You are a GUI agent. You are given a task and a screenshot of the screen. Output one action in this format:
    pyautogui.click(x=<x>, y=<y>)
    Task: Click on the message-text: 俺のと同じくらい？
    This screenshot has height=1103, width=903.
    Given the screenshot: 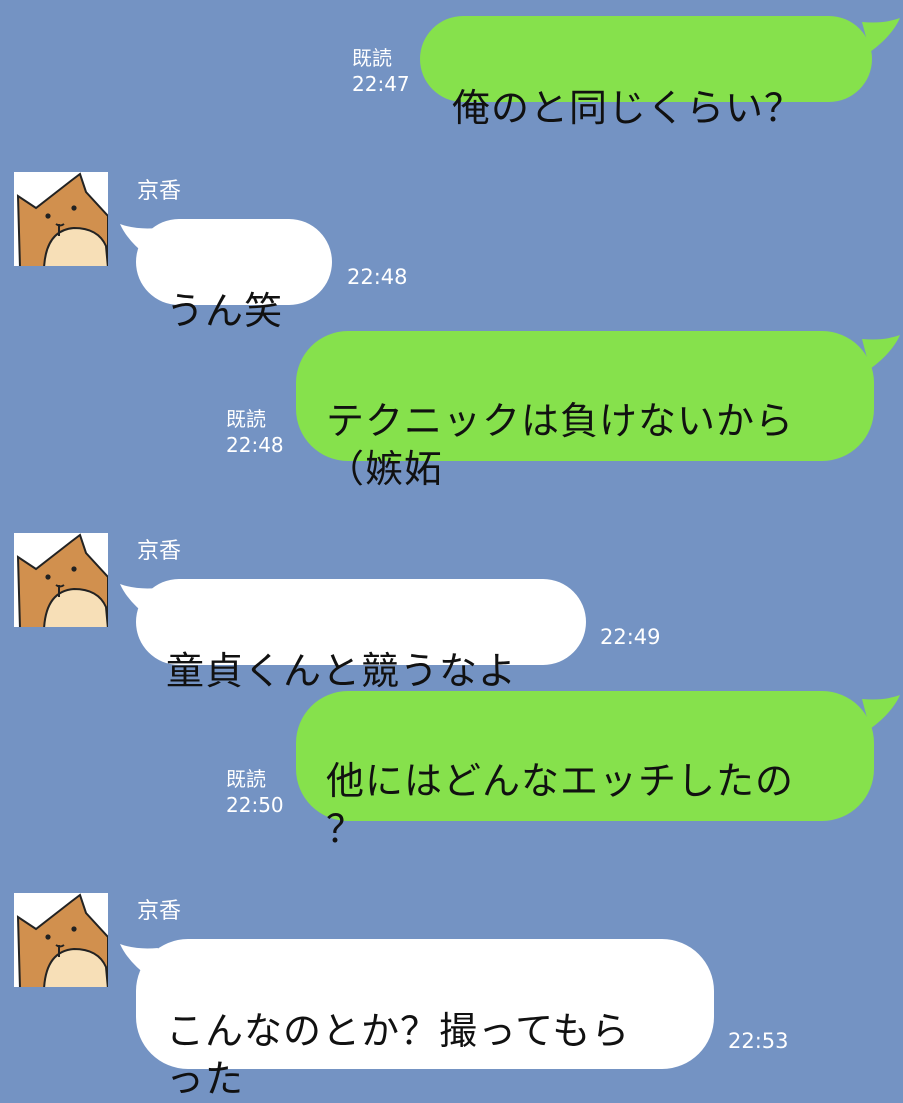 What is the action you would take?
    pyautogui.click(x=628, y=108)
    